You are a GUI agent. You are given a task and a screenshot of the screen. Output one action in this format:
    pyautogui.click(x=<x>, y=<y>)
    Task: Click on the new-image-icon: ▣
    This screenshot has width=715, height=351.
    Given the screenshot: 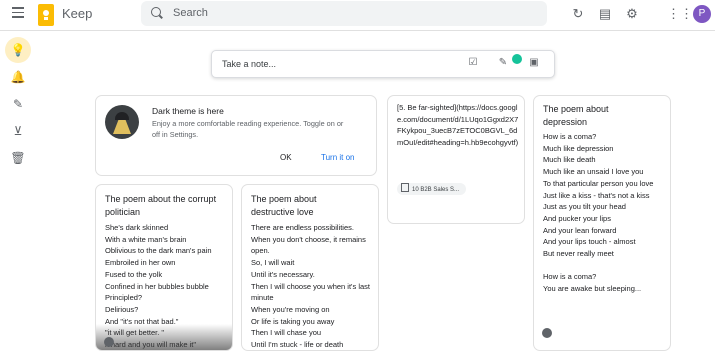 What is the action you would take?
    pyautogui.click(x=534, y=63)
    